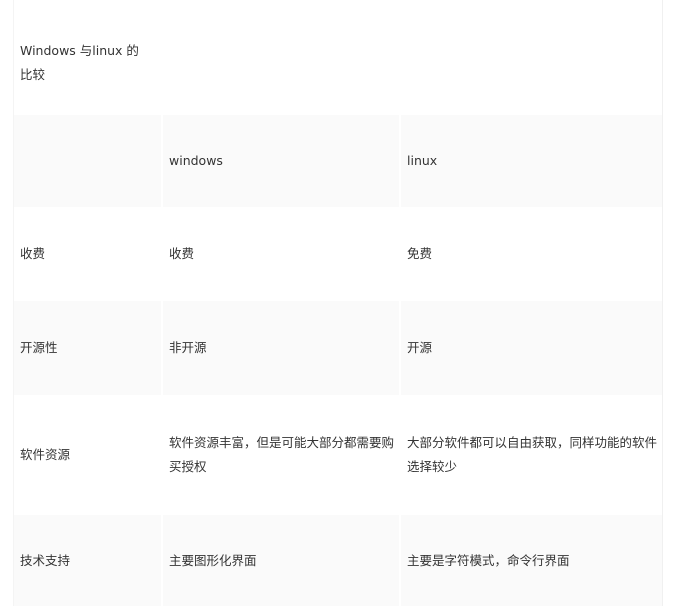 The image size is (675, 606). Describe the element at coordinates (281, 348) in the screenshot. I see `row-windows-cell: 非开源` at that location.